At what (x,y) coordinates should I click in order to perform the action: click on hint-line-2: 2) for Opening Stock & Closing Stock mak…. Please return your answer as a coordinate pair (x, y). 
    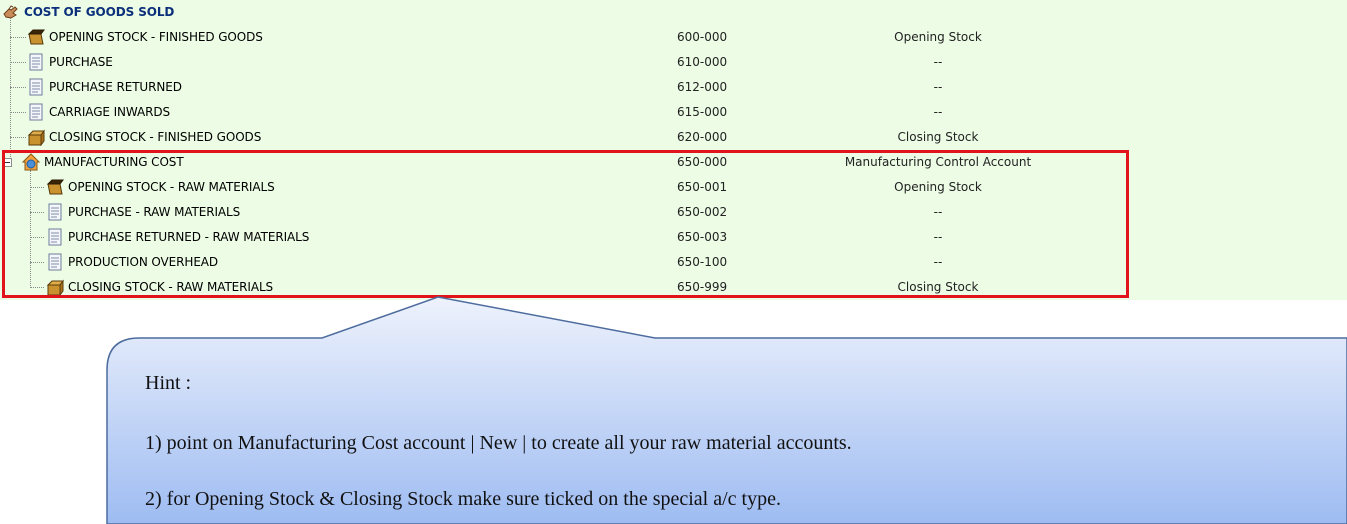
    Looking at the image, I should click on (463, 499).